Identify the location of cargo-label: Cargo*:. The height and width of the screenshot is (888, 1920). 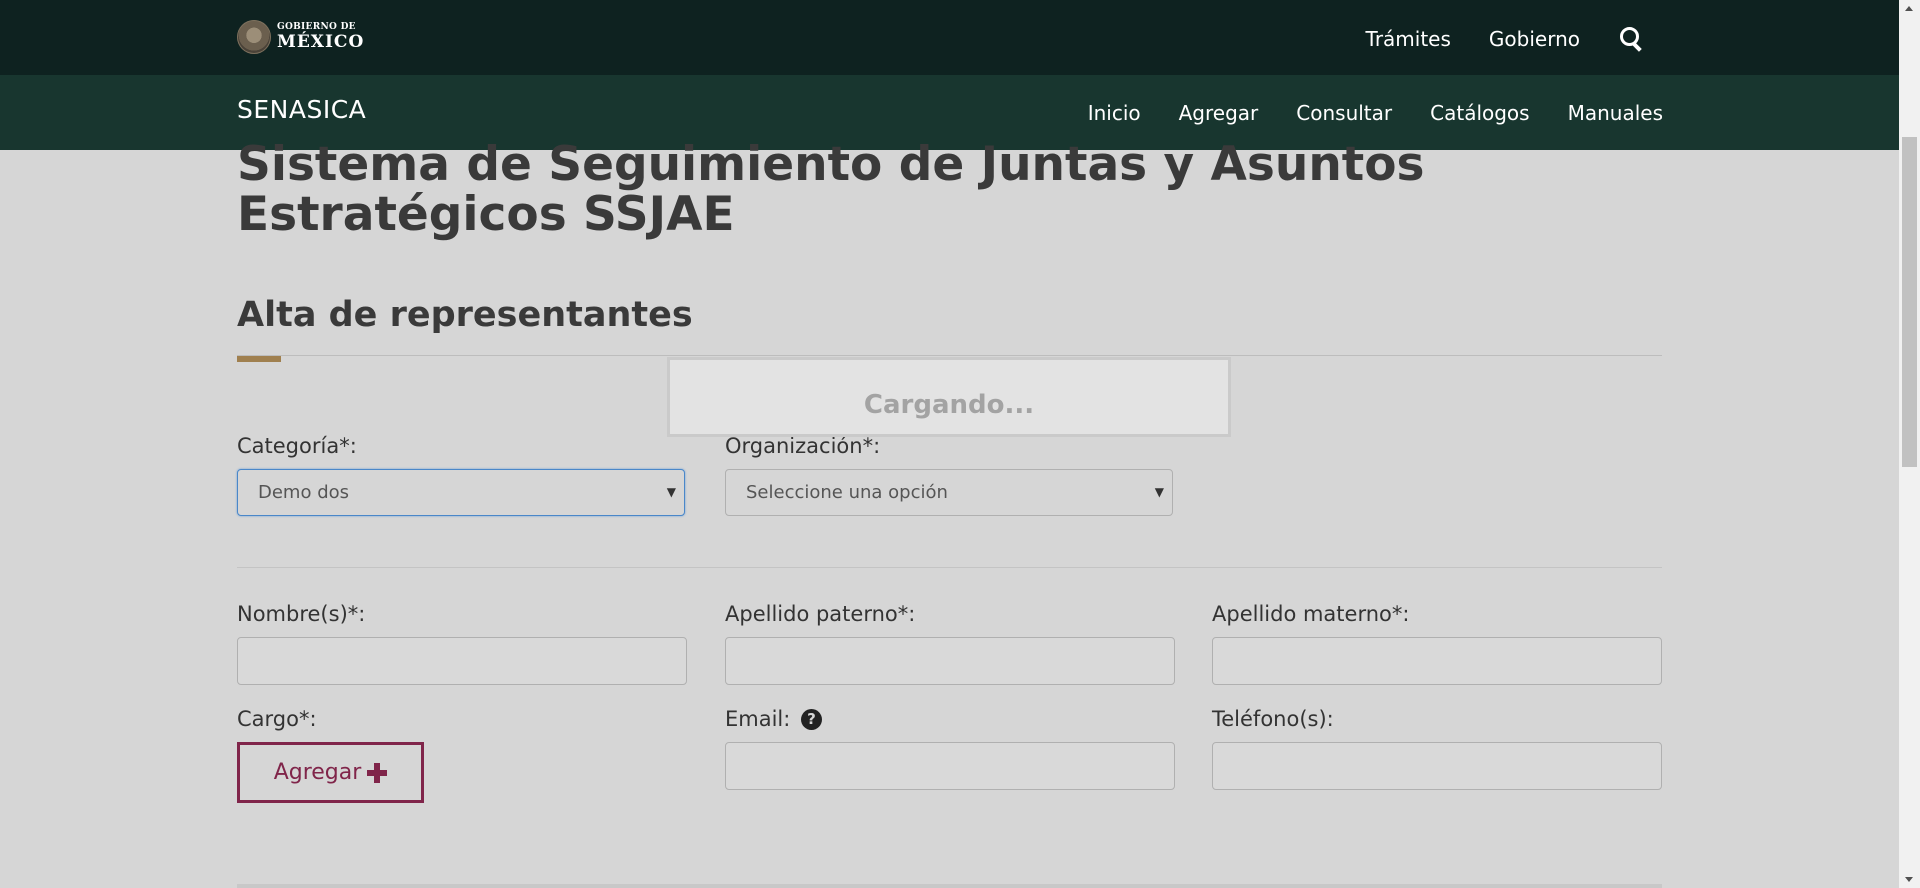
(277, 719).